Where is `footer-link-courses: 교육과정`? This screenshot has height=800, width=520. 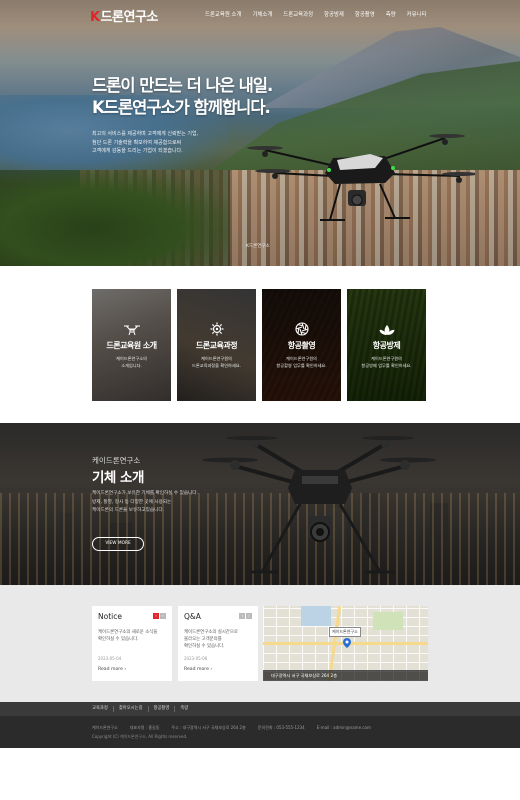 footer-link-courses: 교육과정 is located at coordinates (102, 709).